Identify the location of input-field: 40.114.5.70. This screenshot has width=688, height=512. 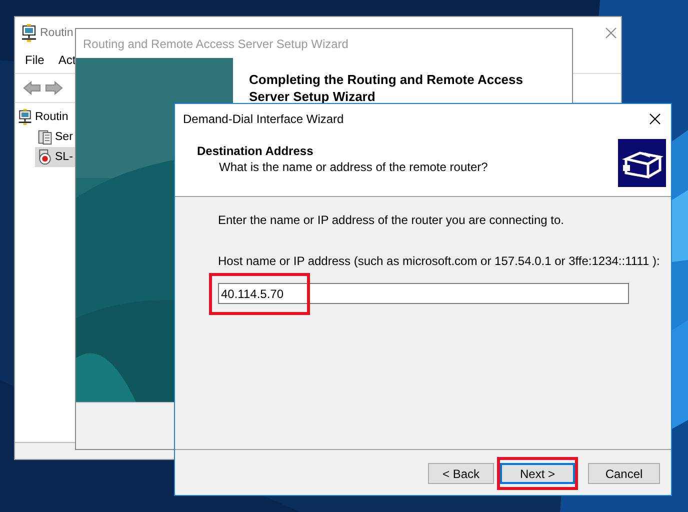
(423, 293).